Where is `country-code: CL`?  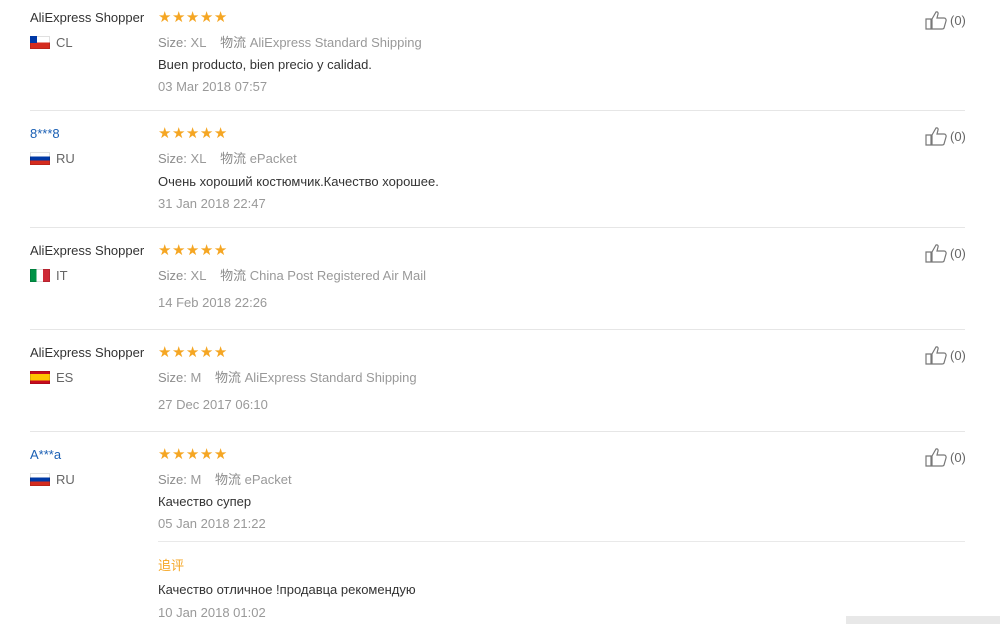
country-code: CL is located at coordinates (64, 42).